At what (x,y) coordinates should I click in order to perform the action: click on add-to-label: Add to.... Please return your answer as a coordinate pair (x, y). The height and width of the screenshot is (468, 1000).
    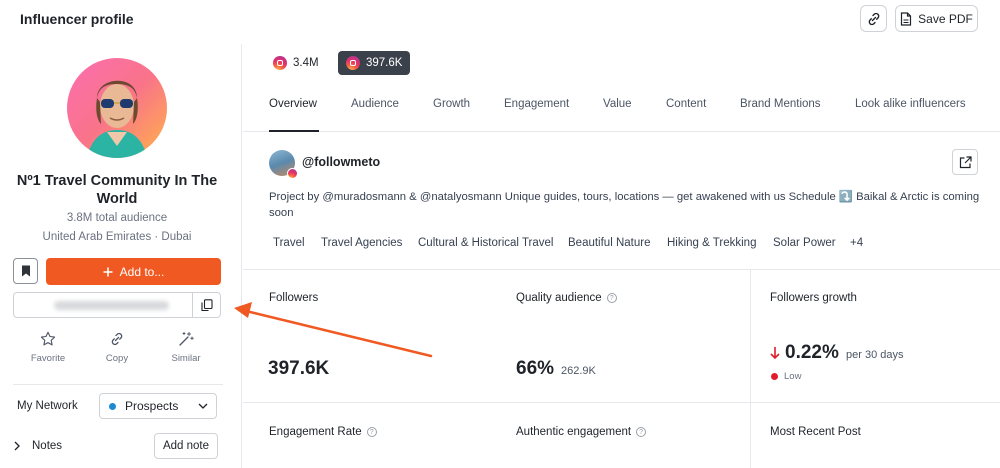
    Looking at the image, I should click on (142, 271).